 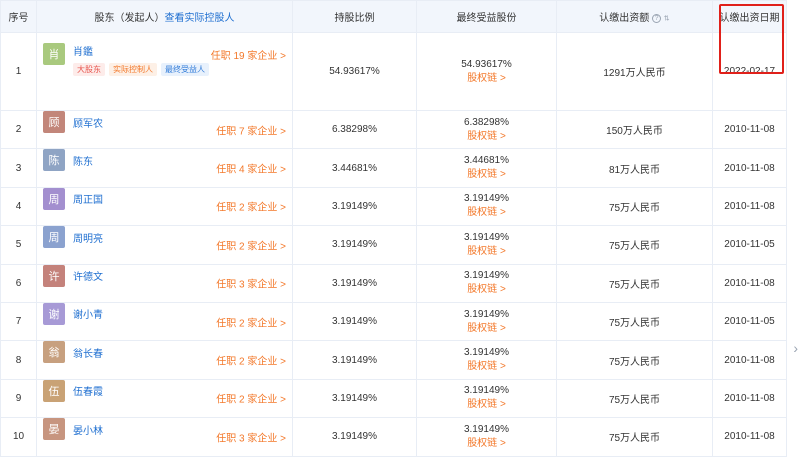 What do you see at coordinates (88, 390) in the screenshot?
I see `shareholder-name-link: 伍春霞` at bounding box center [88, 390].